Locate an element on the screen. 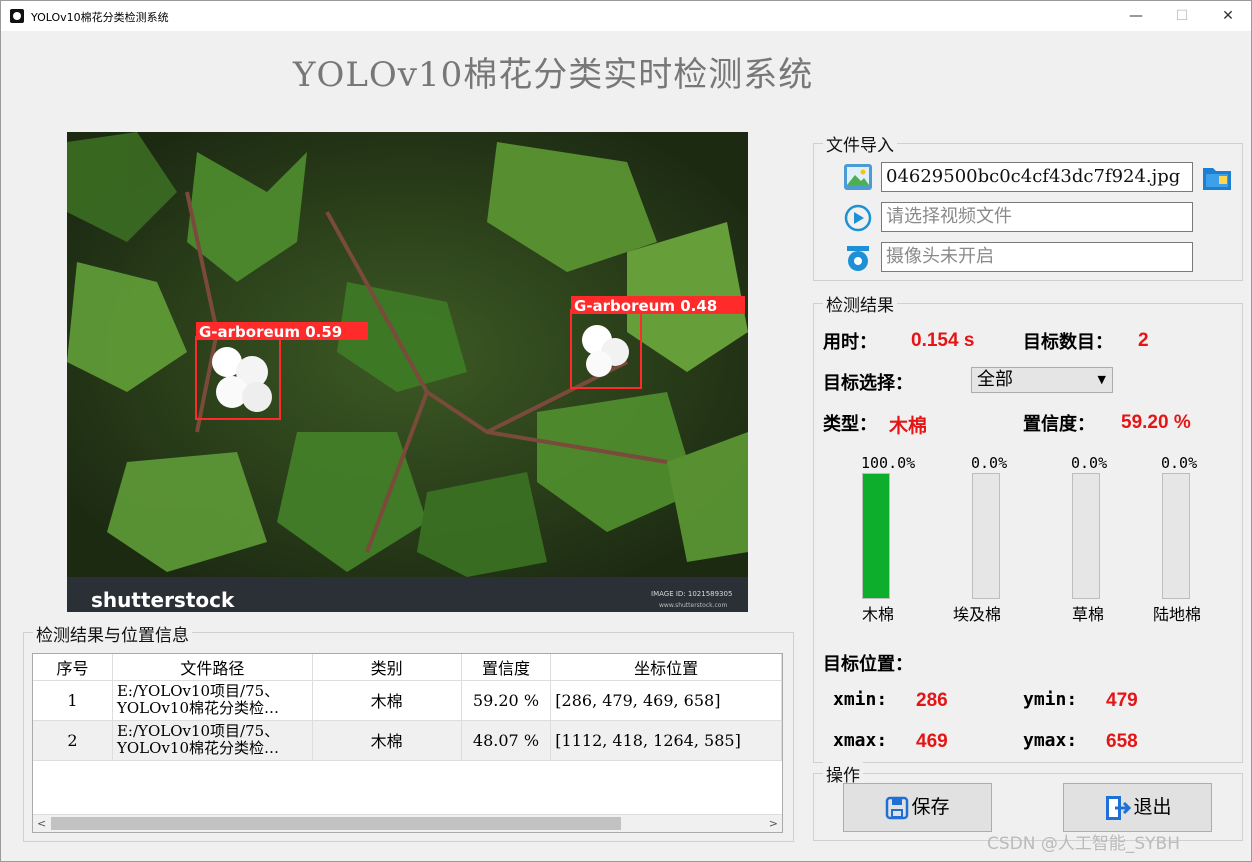 This screenshot has height=862, width=1252. position-label: 目标位置： is located at coordinates (868, 664).